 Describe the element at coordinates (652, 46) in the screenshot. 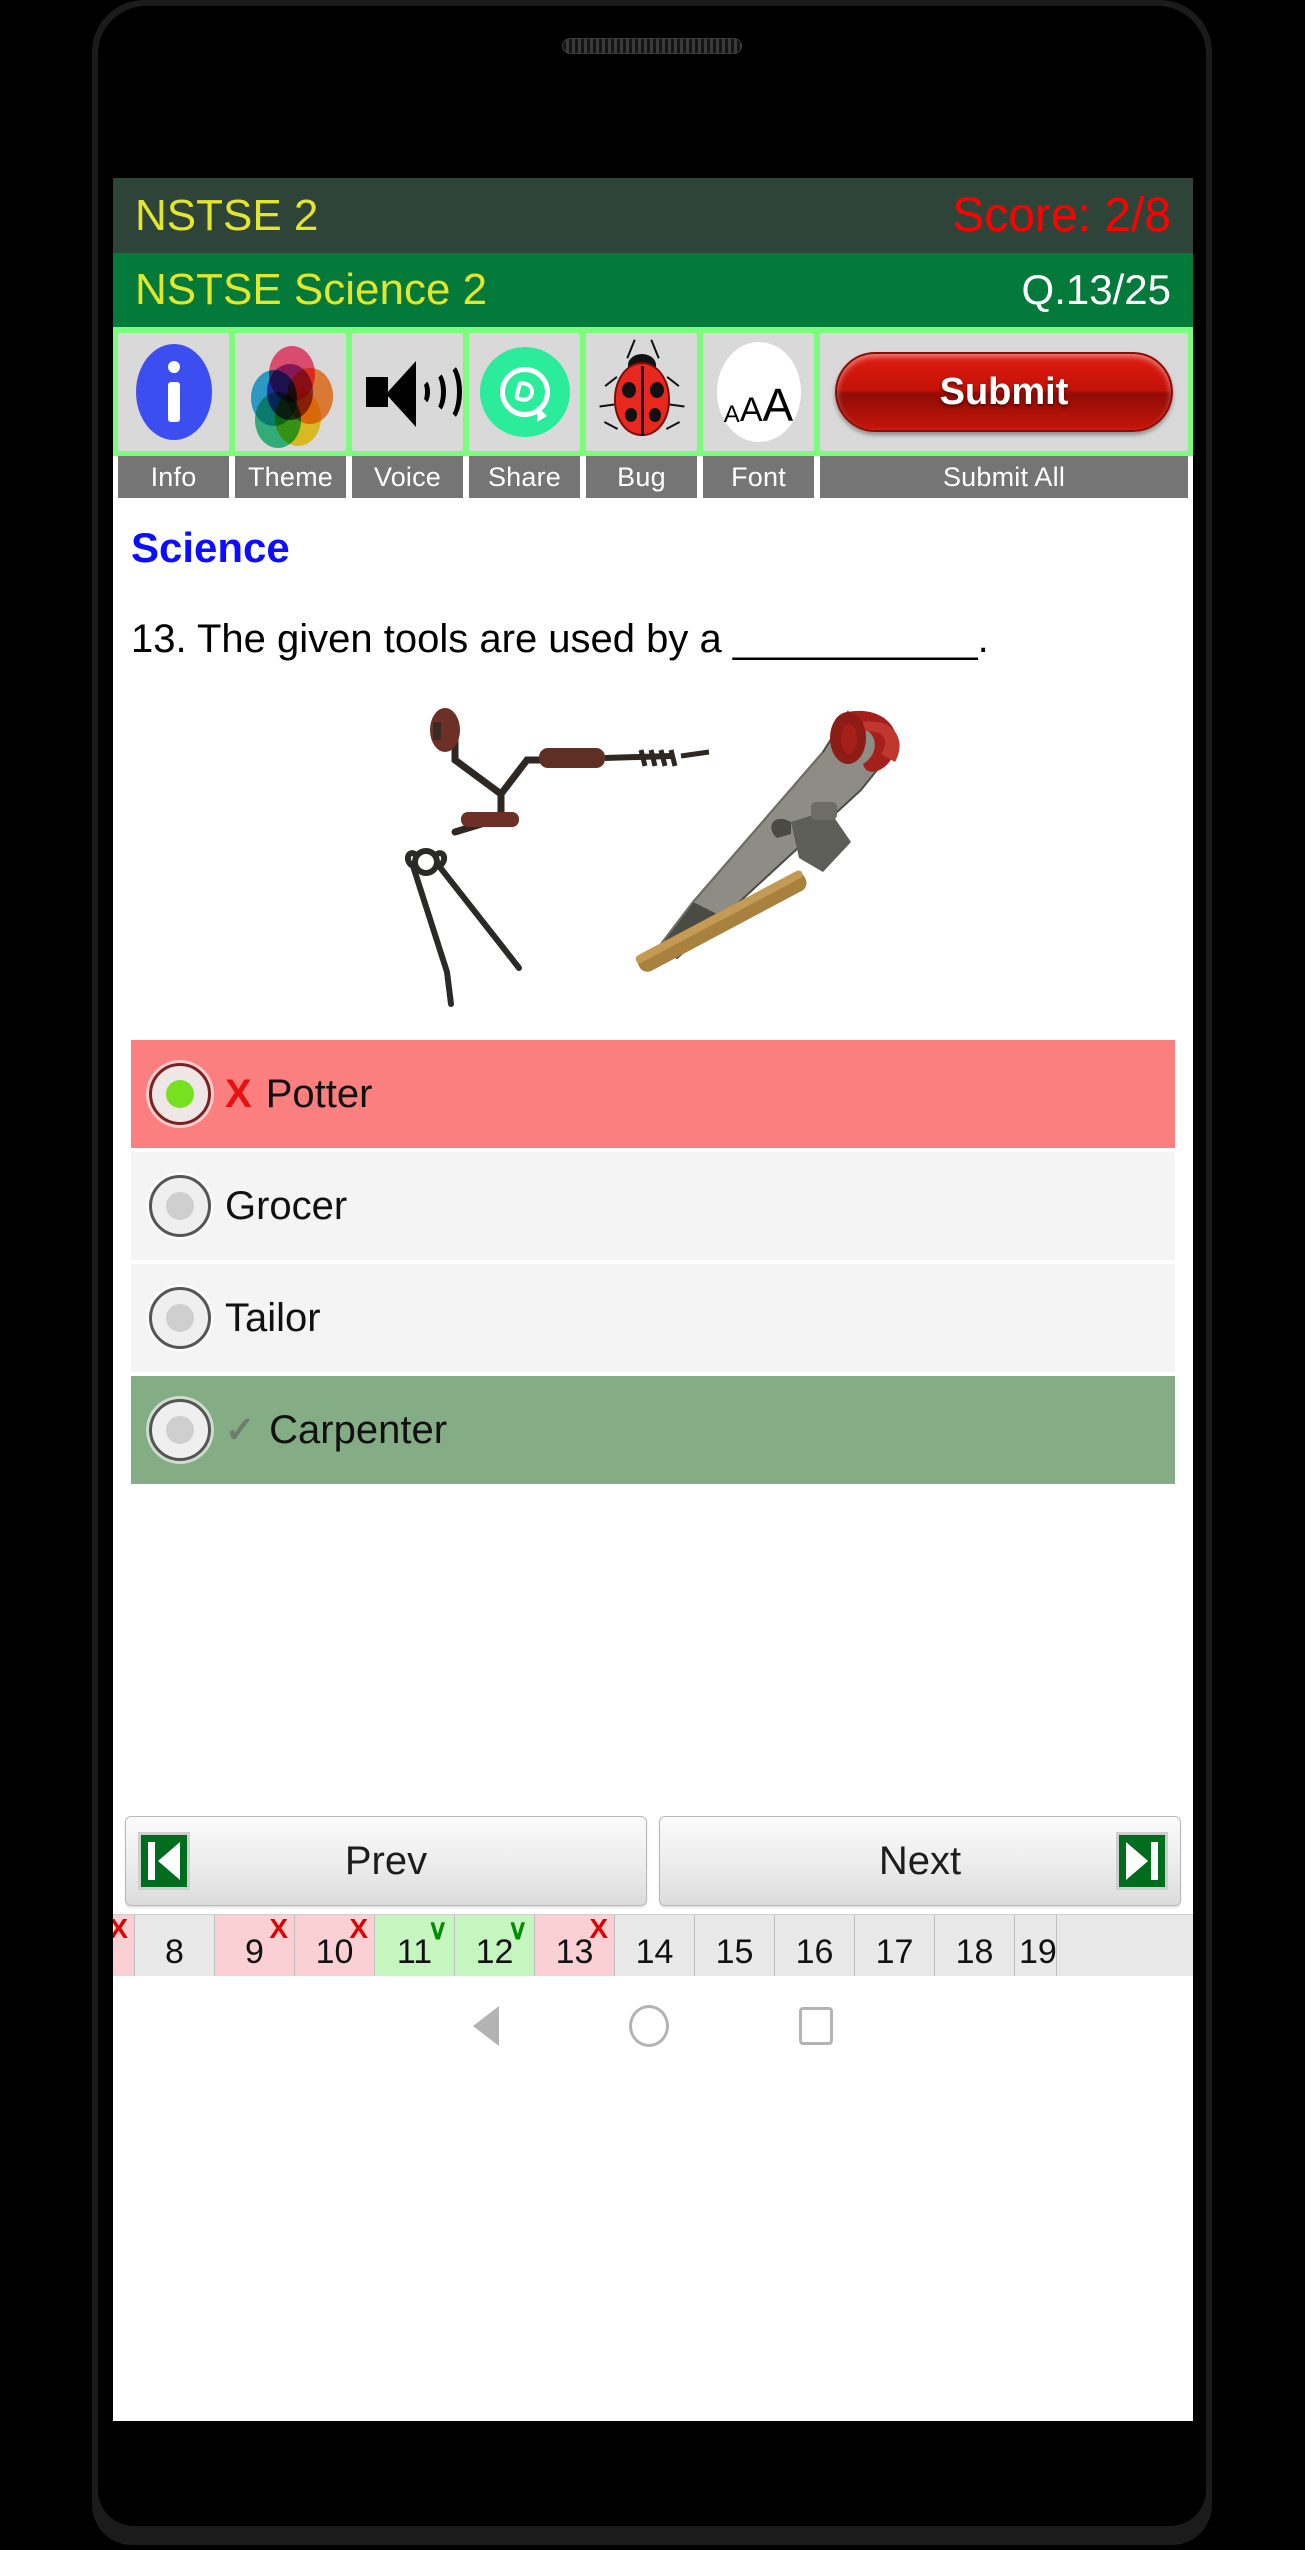

I see `earpiece-speaker-icon` at that location.